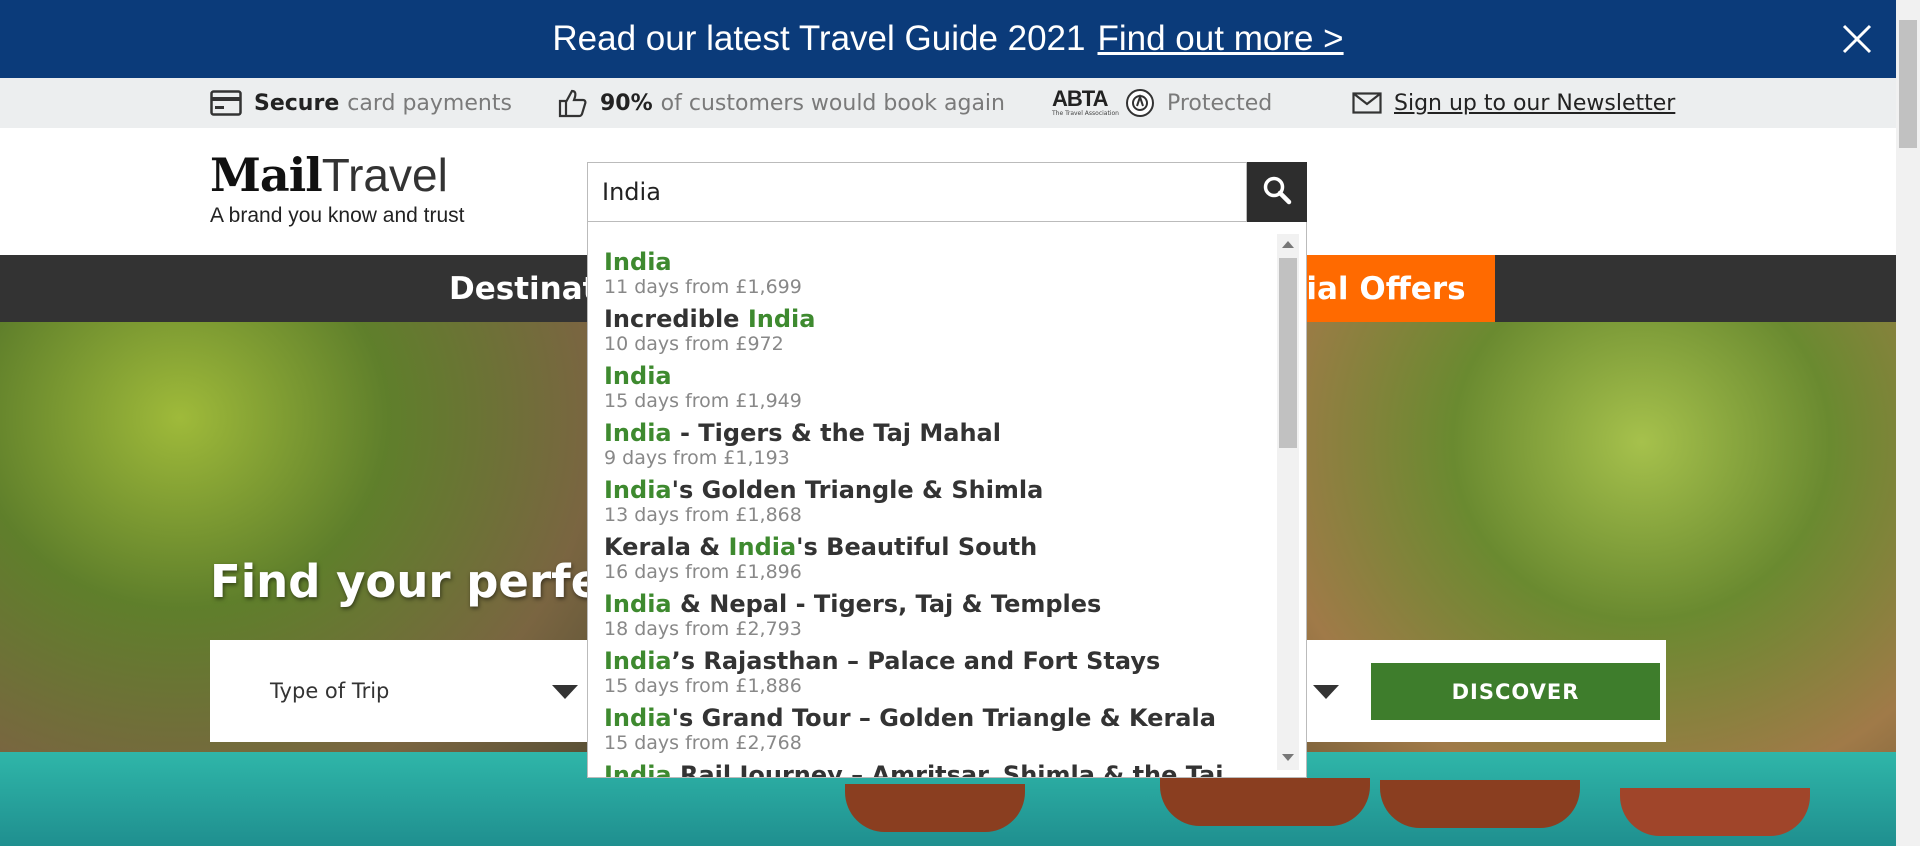 This screenshot has width=1920, height=846. I want to click on newsletter-signup-link: Sign up to our Newsletter, so click(1534, 103).